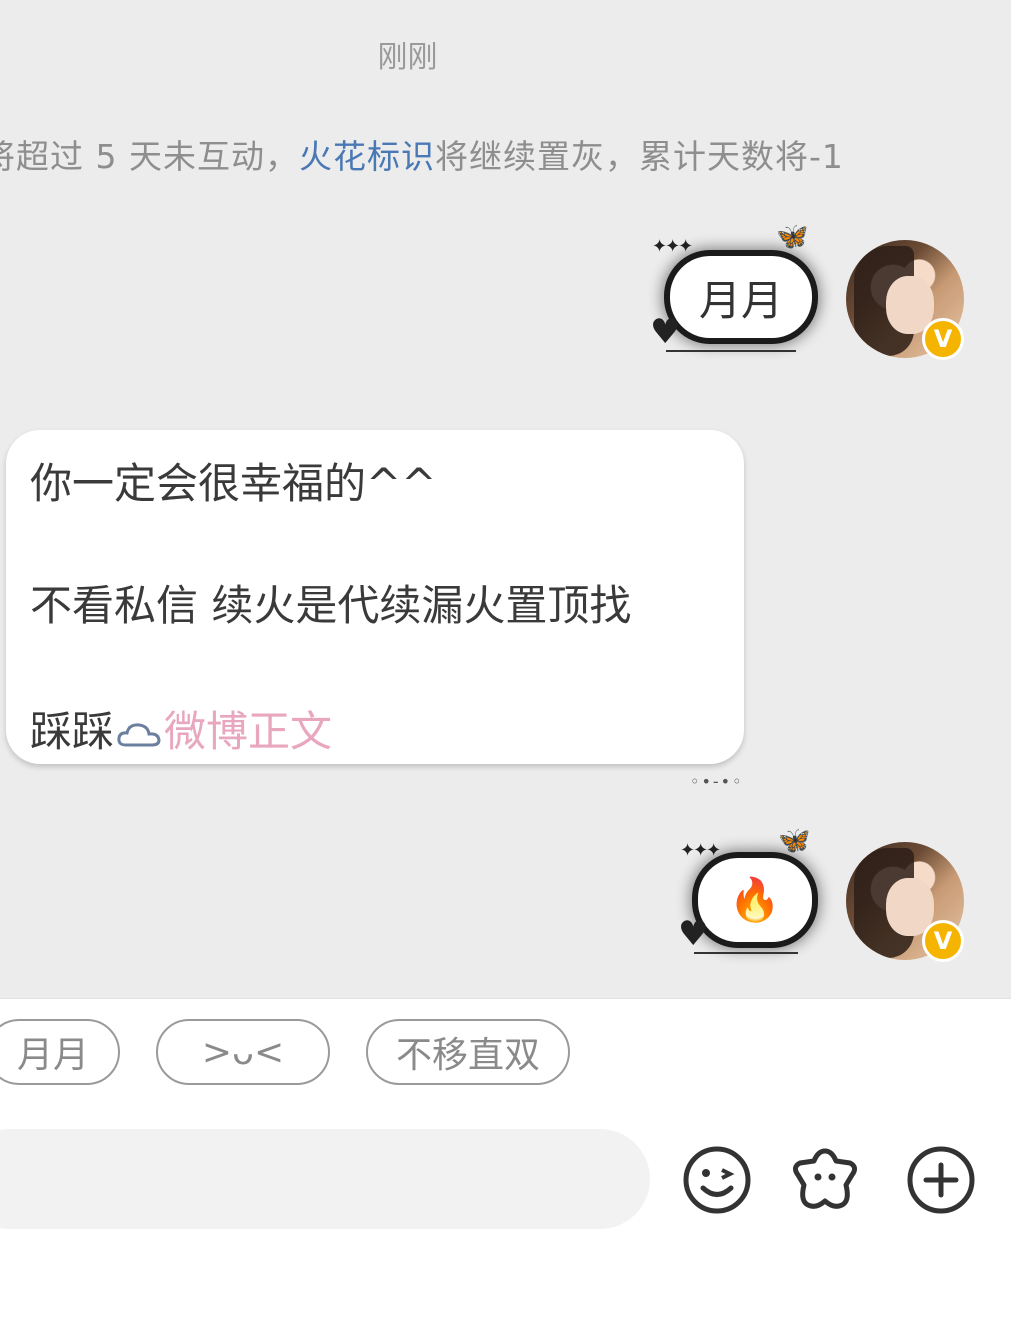 This screenshot has width=1011, height=1337. I want to click on spark-link: 火花标识, so click(367, 156).